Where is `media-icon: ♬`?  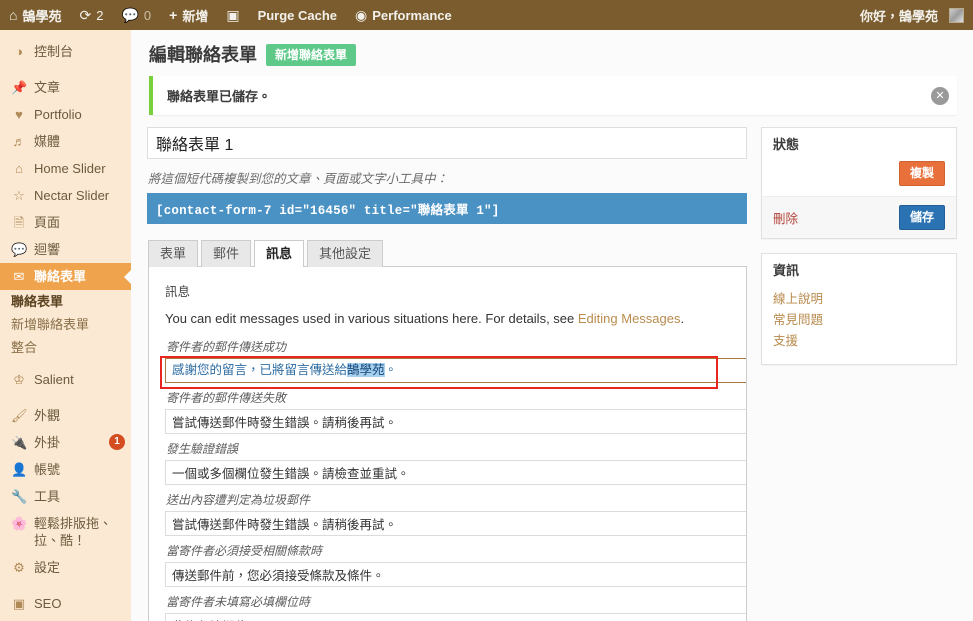
media-icon: ♬ is located at coordinates (19, 141).